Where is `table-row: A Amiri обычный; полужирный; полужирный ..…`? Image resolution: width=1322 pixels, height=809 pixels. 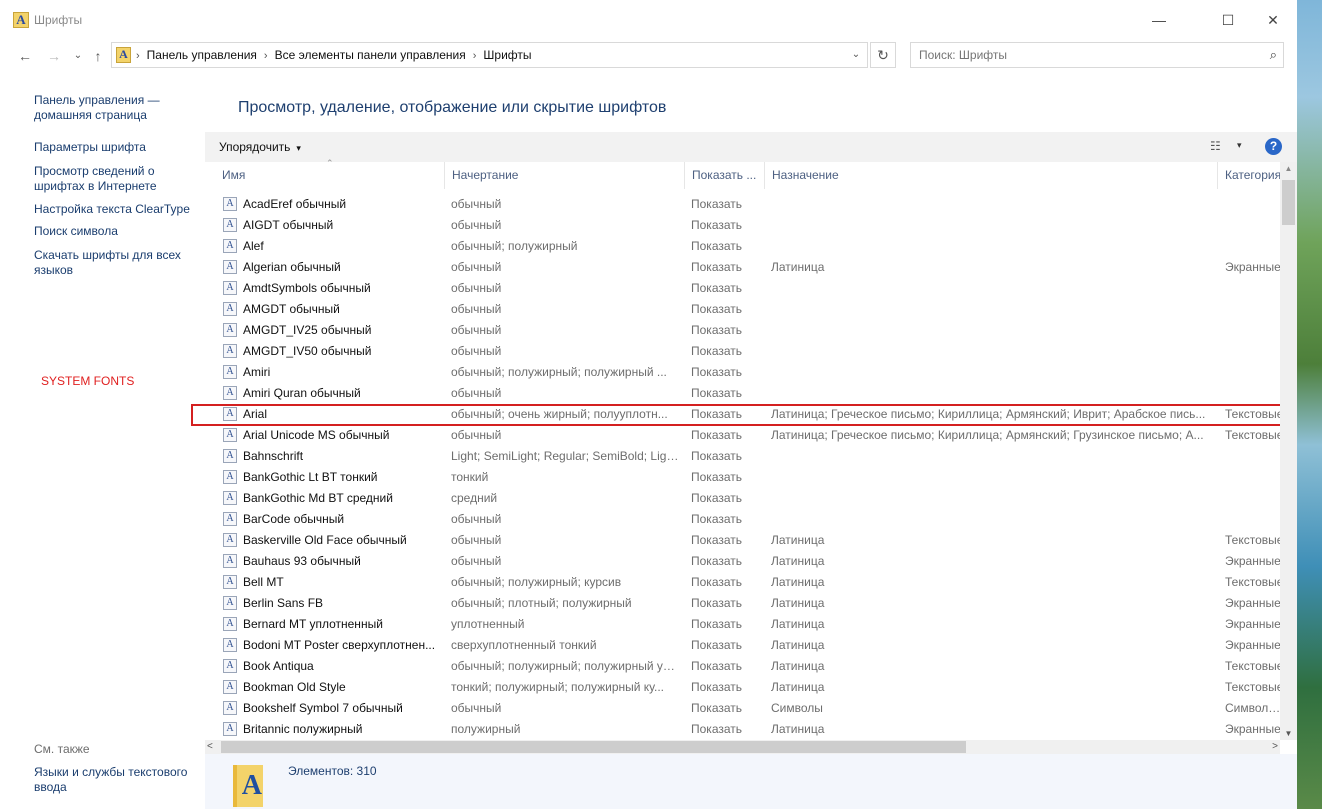 table-row: A Amiri обычный; полужирный; полужирный ..… is located at coordinates (742, 372).